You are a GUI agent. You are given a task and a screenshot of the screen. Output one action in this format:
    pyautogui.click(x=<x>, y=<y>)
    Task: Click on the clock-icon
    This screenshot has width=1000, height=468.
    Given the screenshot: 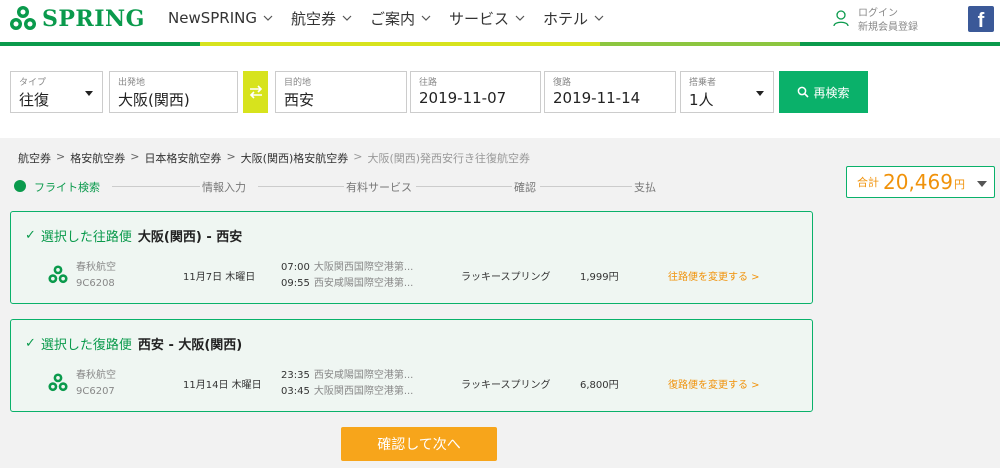 What is the action you would take?
    pyautogui.click(x=20, y=186)
    